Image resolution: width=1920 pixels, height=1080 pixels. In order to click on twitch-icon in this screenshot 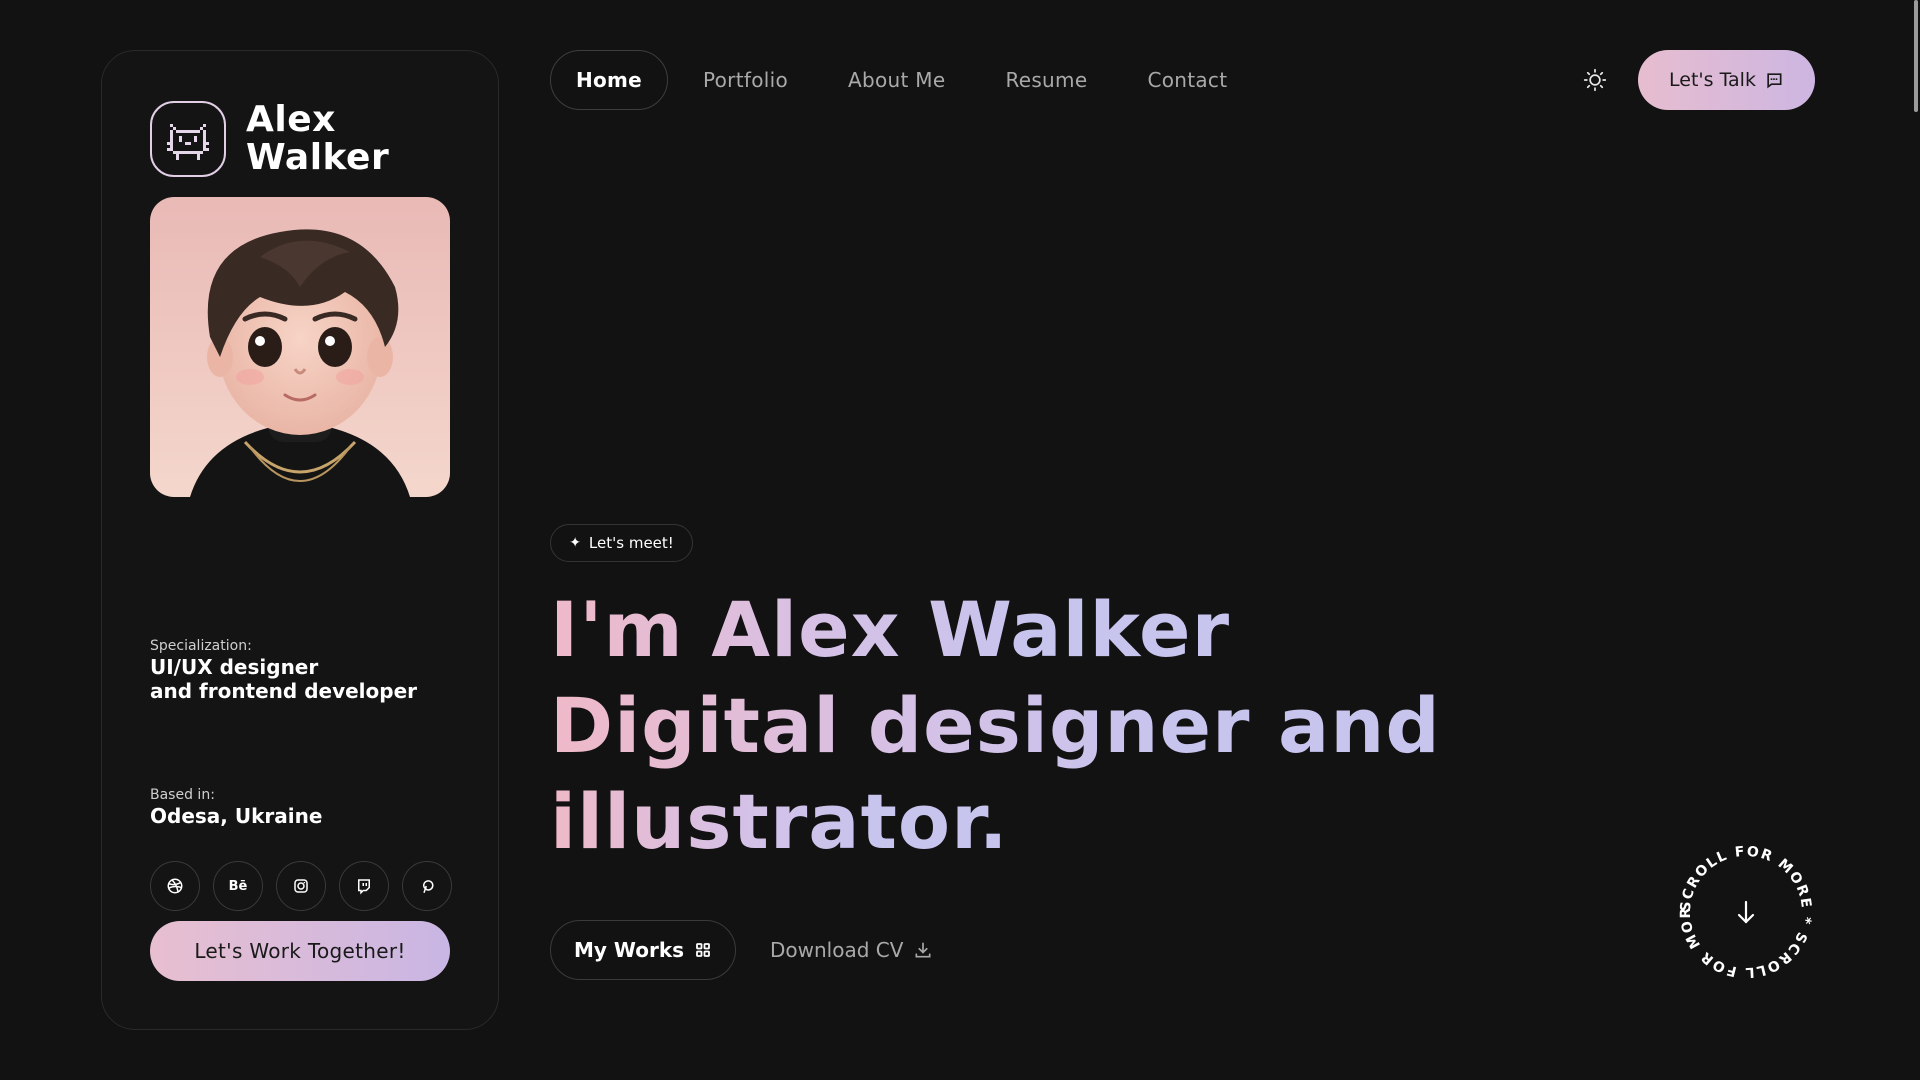, I will do `click(364, 886)`.